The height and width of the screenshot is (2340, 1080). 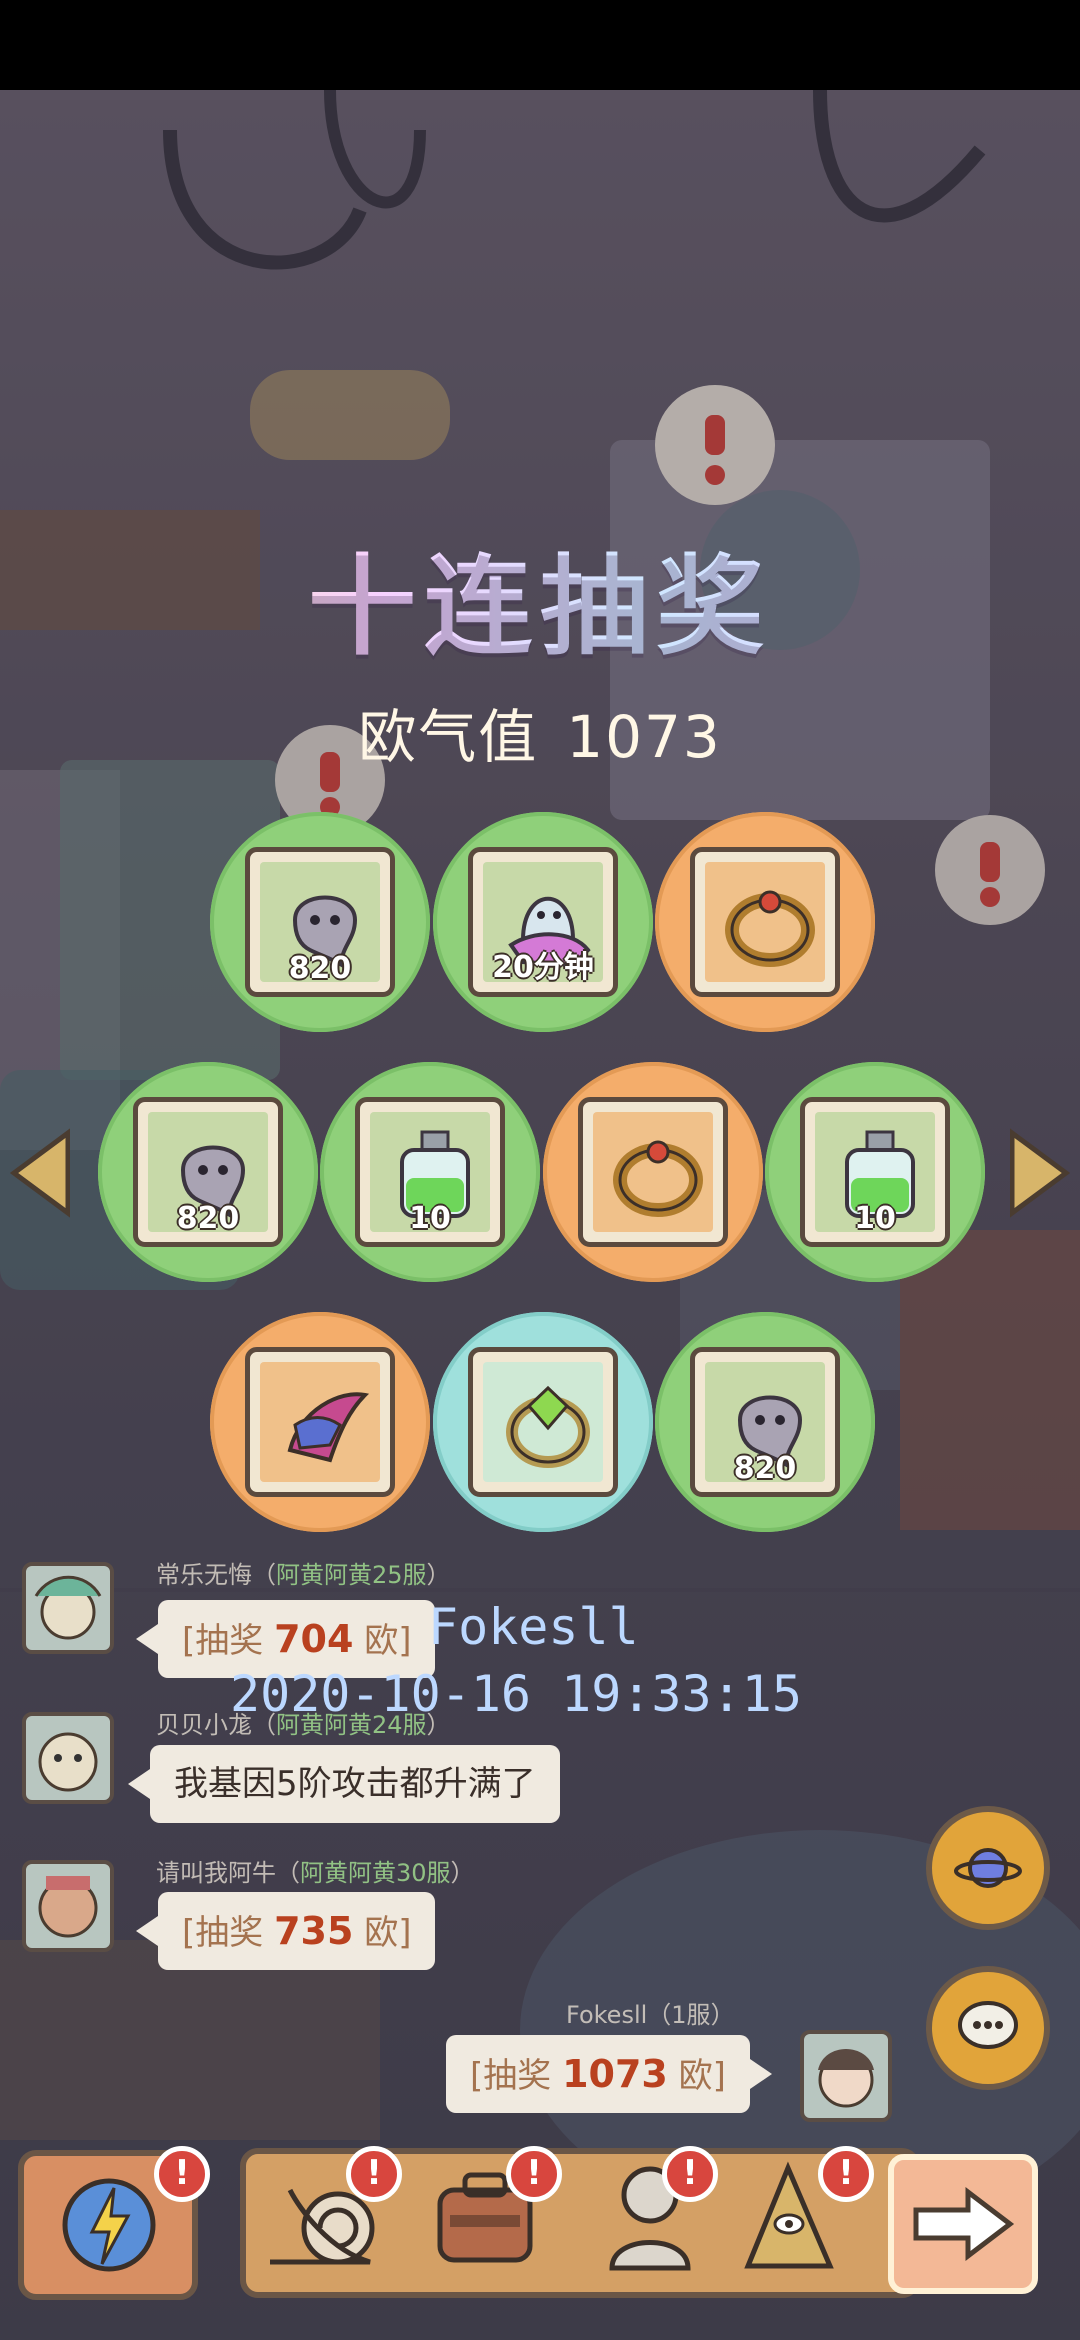 What do you see at coordinates (609, 2074) in the screenshot?
I see `chat-bubble: [抽奖 1073 欧]` at bounding box center [609, 2074].